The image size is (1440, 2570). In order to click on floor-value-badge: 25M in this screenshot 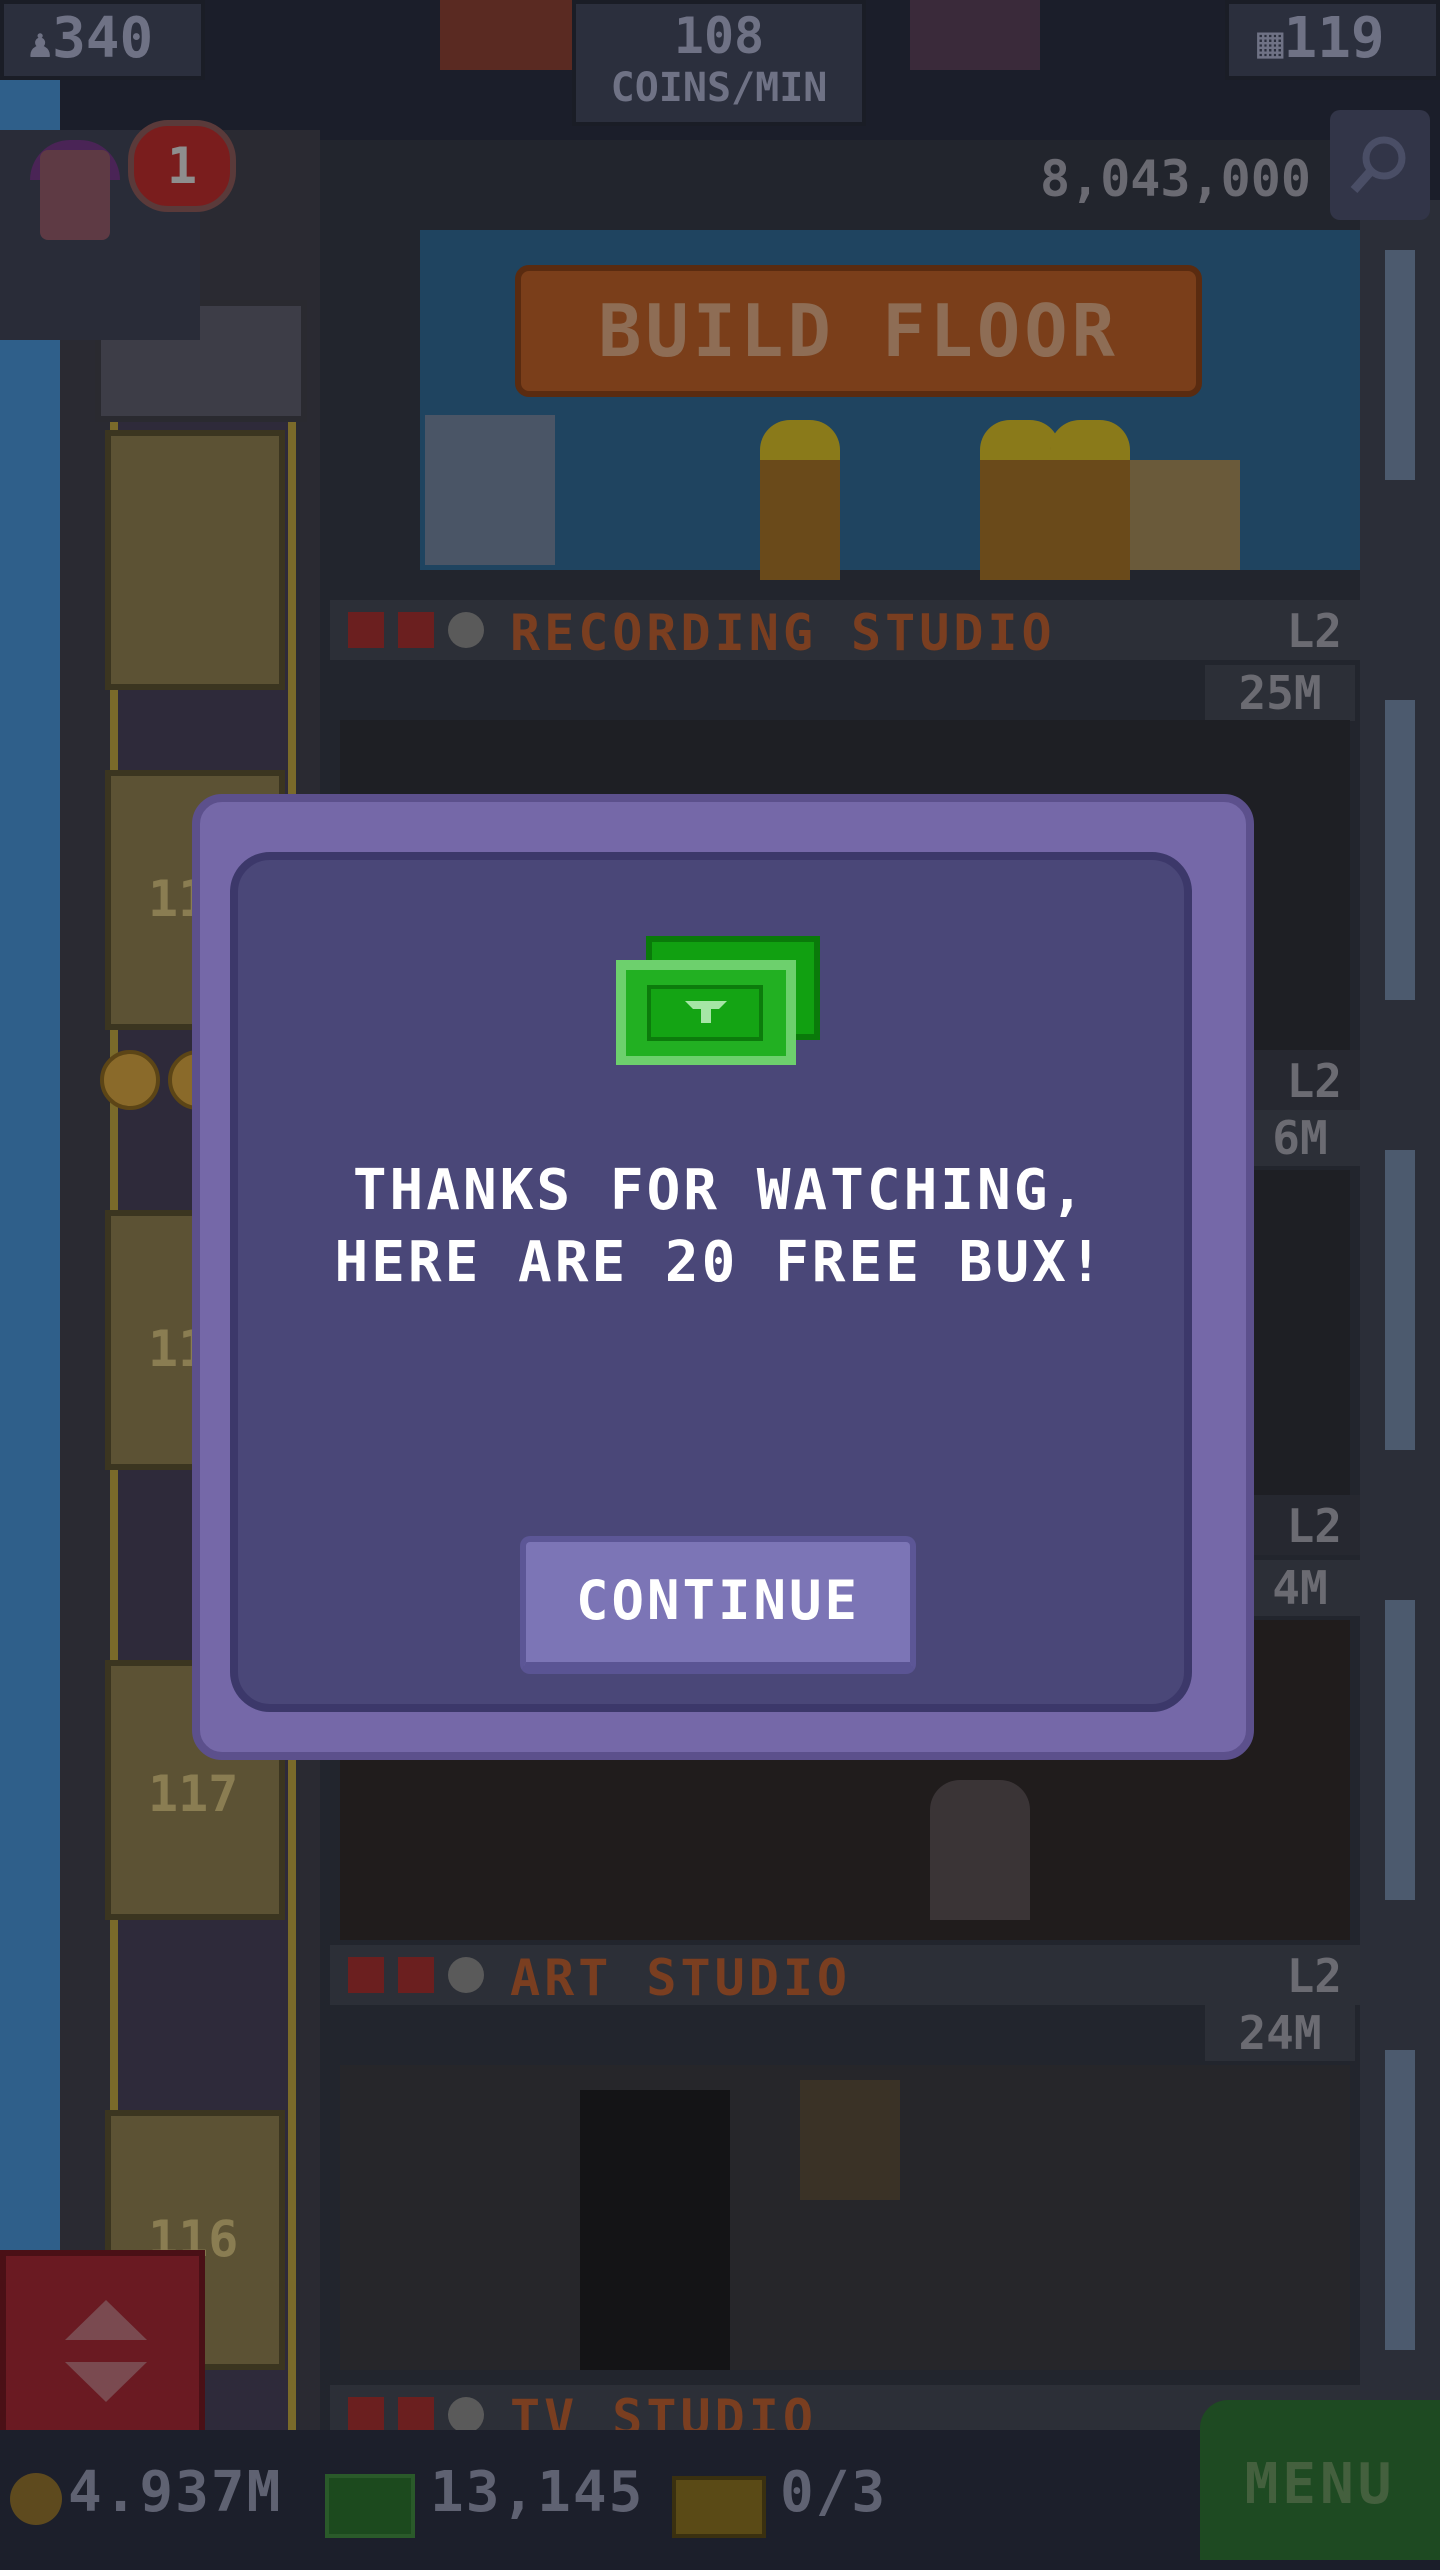, I will do `click(1280, 693)`.